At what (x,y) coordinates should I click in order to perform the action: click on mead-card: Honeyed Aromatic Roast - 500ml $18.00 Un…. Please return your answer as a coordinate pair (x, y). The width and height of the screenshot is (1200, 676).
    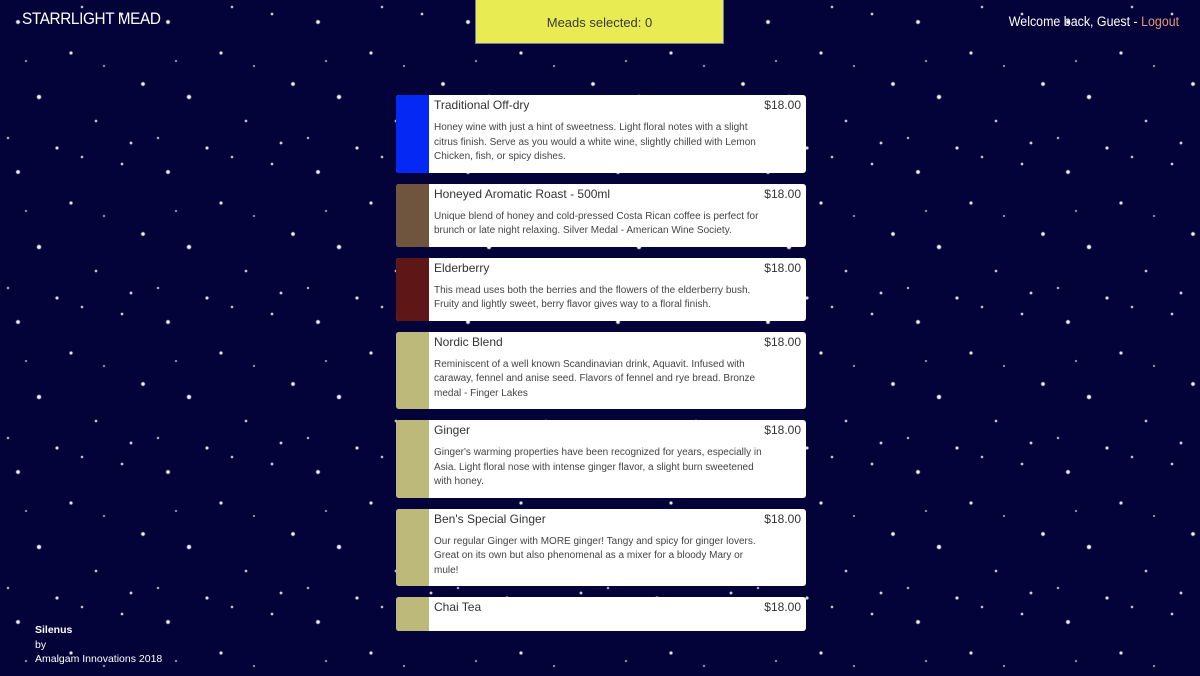
    Looking at the image, I should click on (601, 215).